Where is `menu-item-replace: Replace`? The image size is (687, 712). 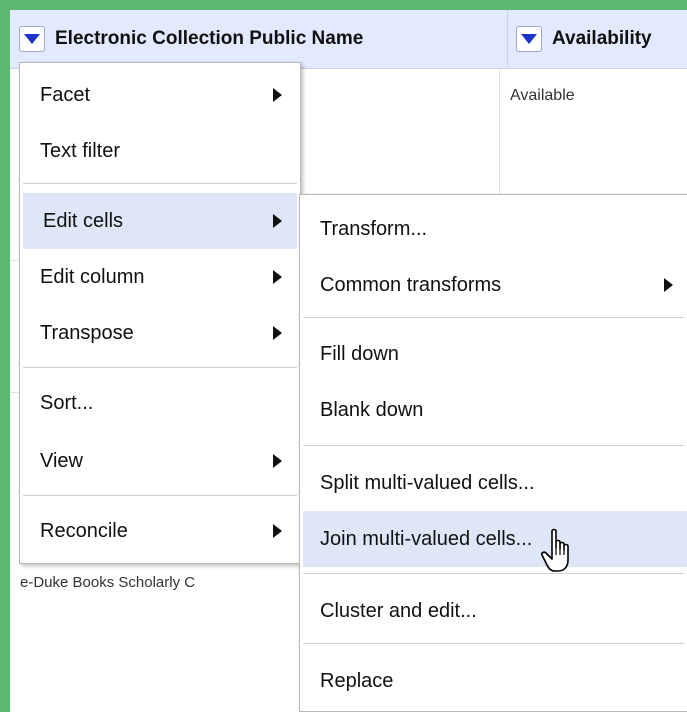 menu-item-replace: Replace is located at coordinates (493, 681).